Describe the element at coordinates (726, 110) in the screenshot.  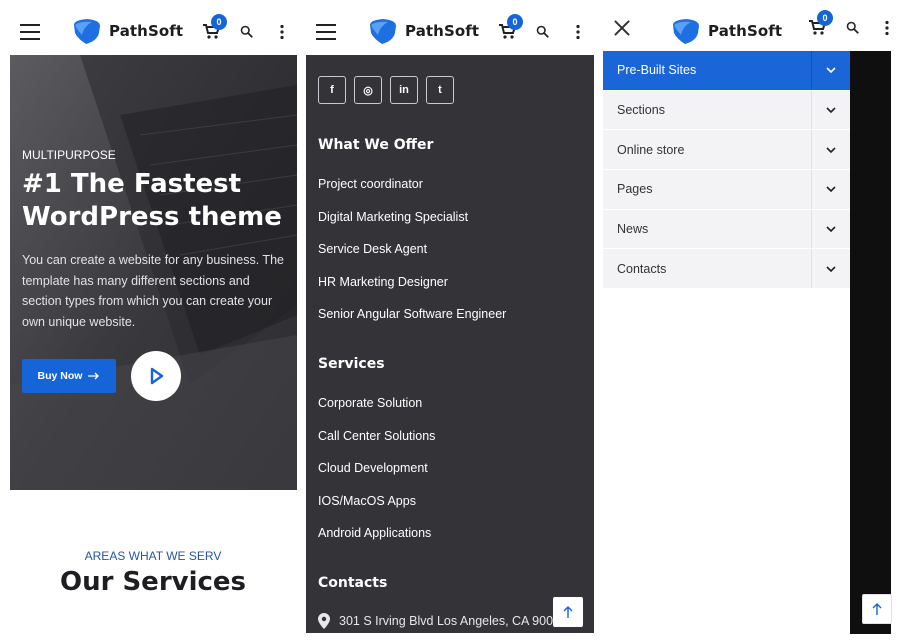
I see `menu-item-sections: Sections` at that location.